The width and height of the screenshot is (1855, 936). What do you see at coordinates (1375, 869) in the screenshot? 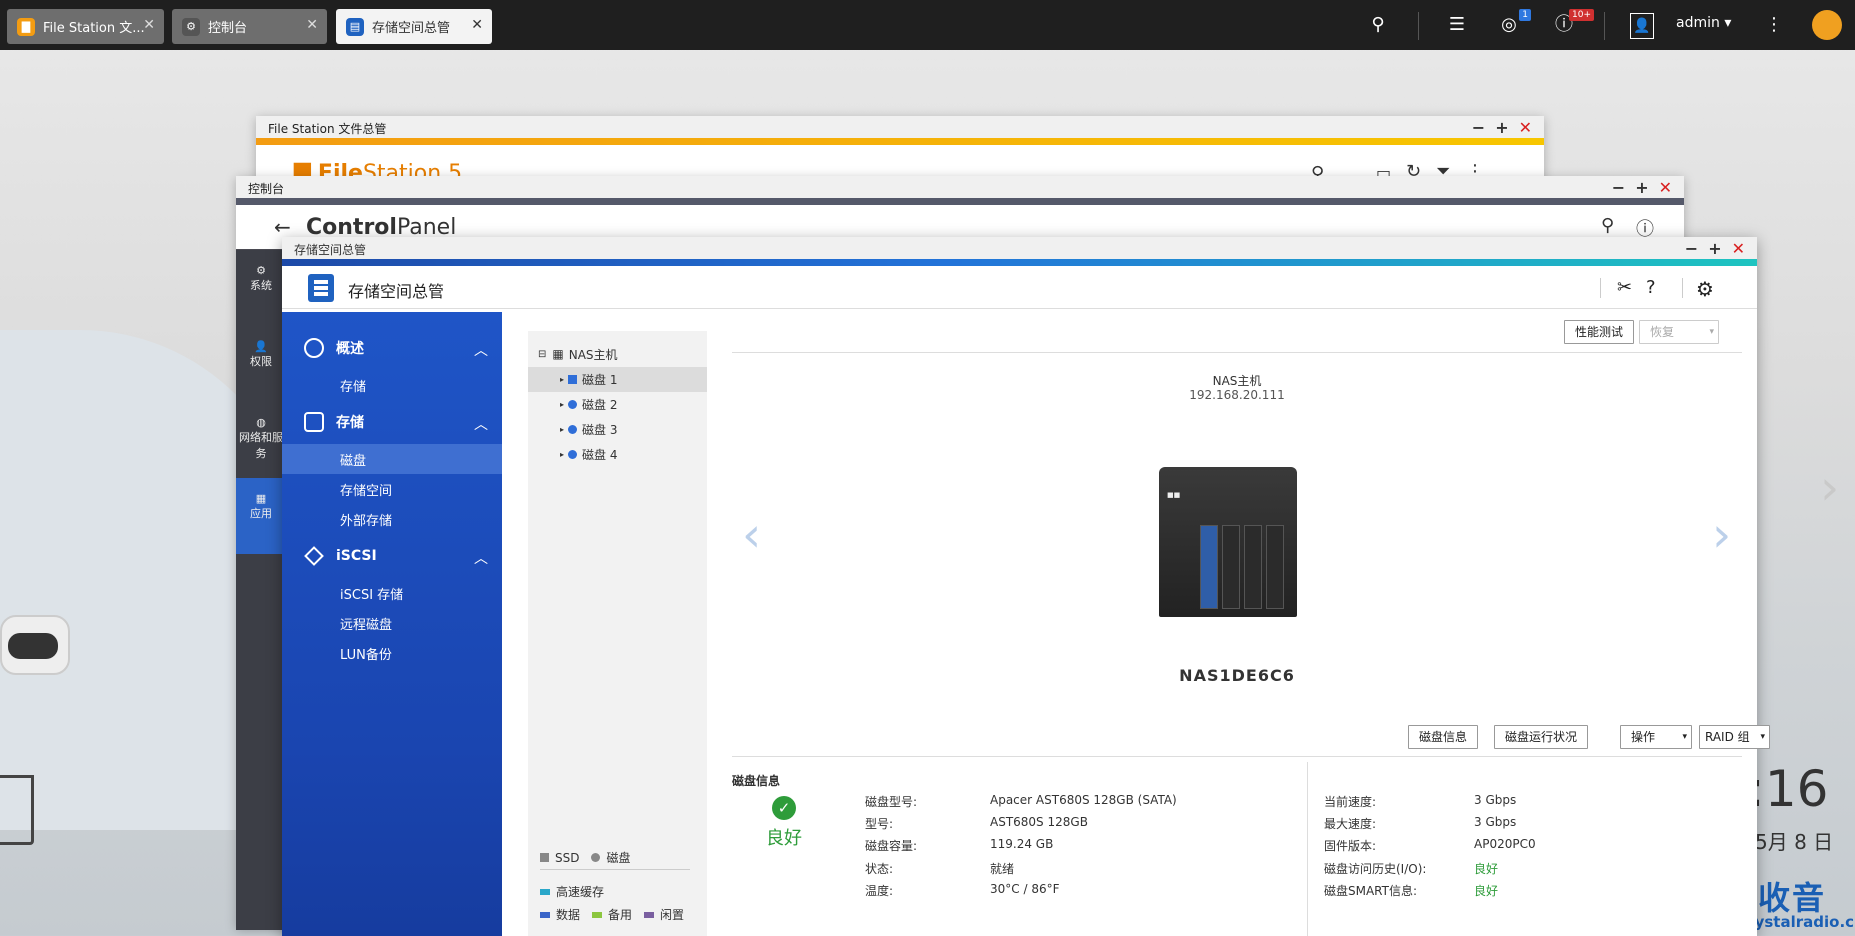
I see `info-key: 磁盘访问历史(I/O):` at bounding box center [1375, 869].